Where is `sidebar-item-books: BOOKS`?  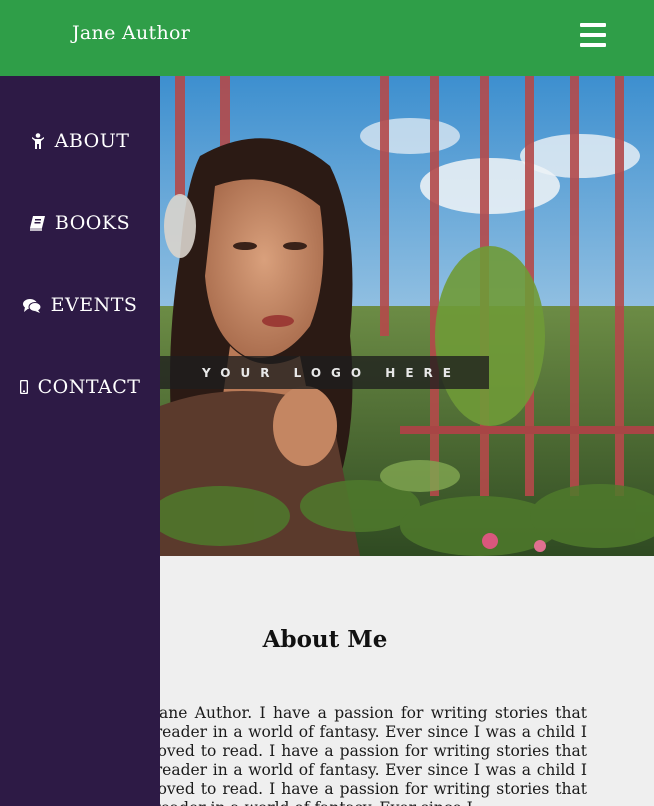
sidebar-item-books: BOOKS is located at coordinates (80, 223).